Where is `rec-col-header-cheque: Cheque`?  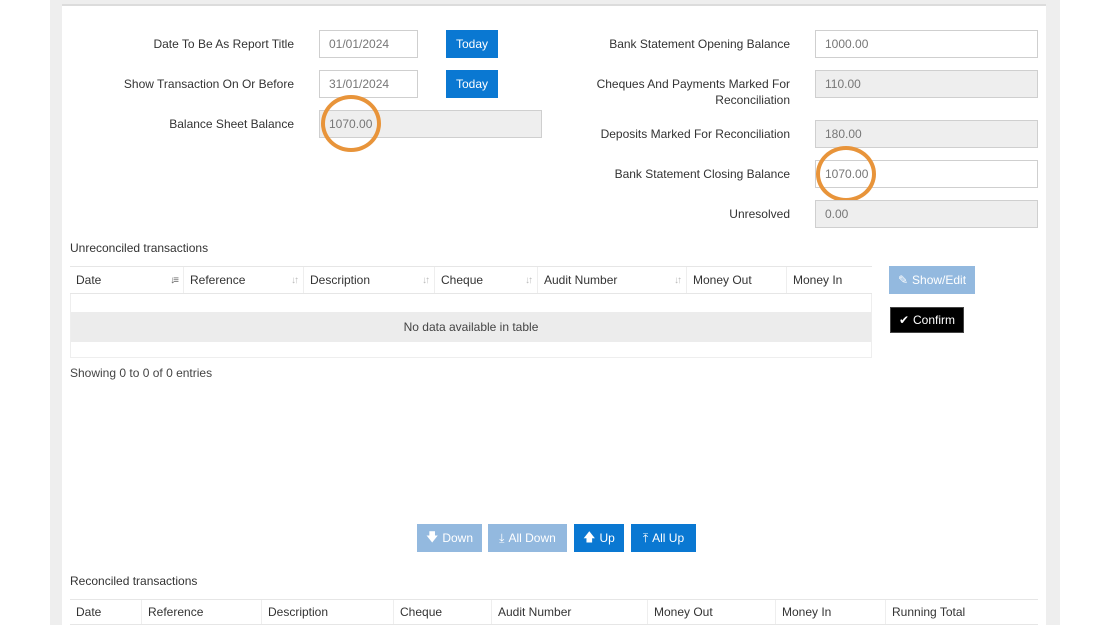 rec-col-header-cheque: Cheque is located at coordinates (443, 612).